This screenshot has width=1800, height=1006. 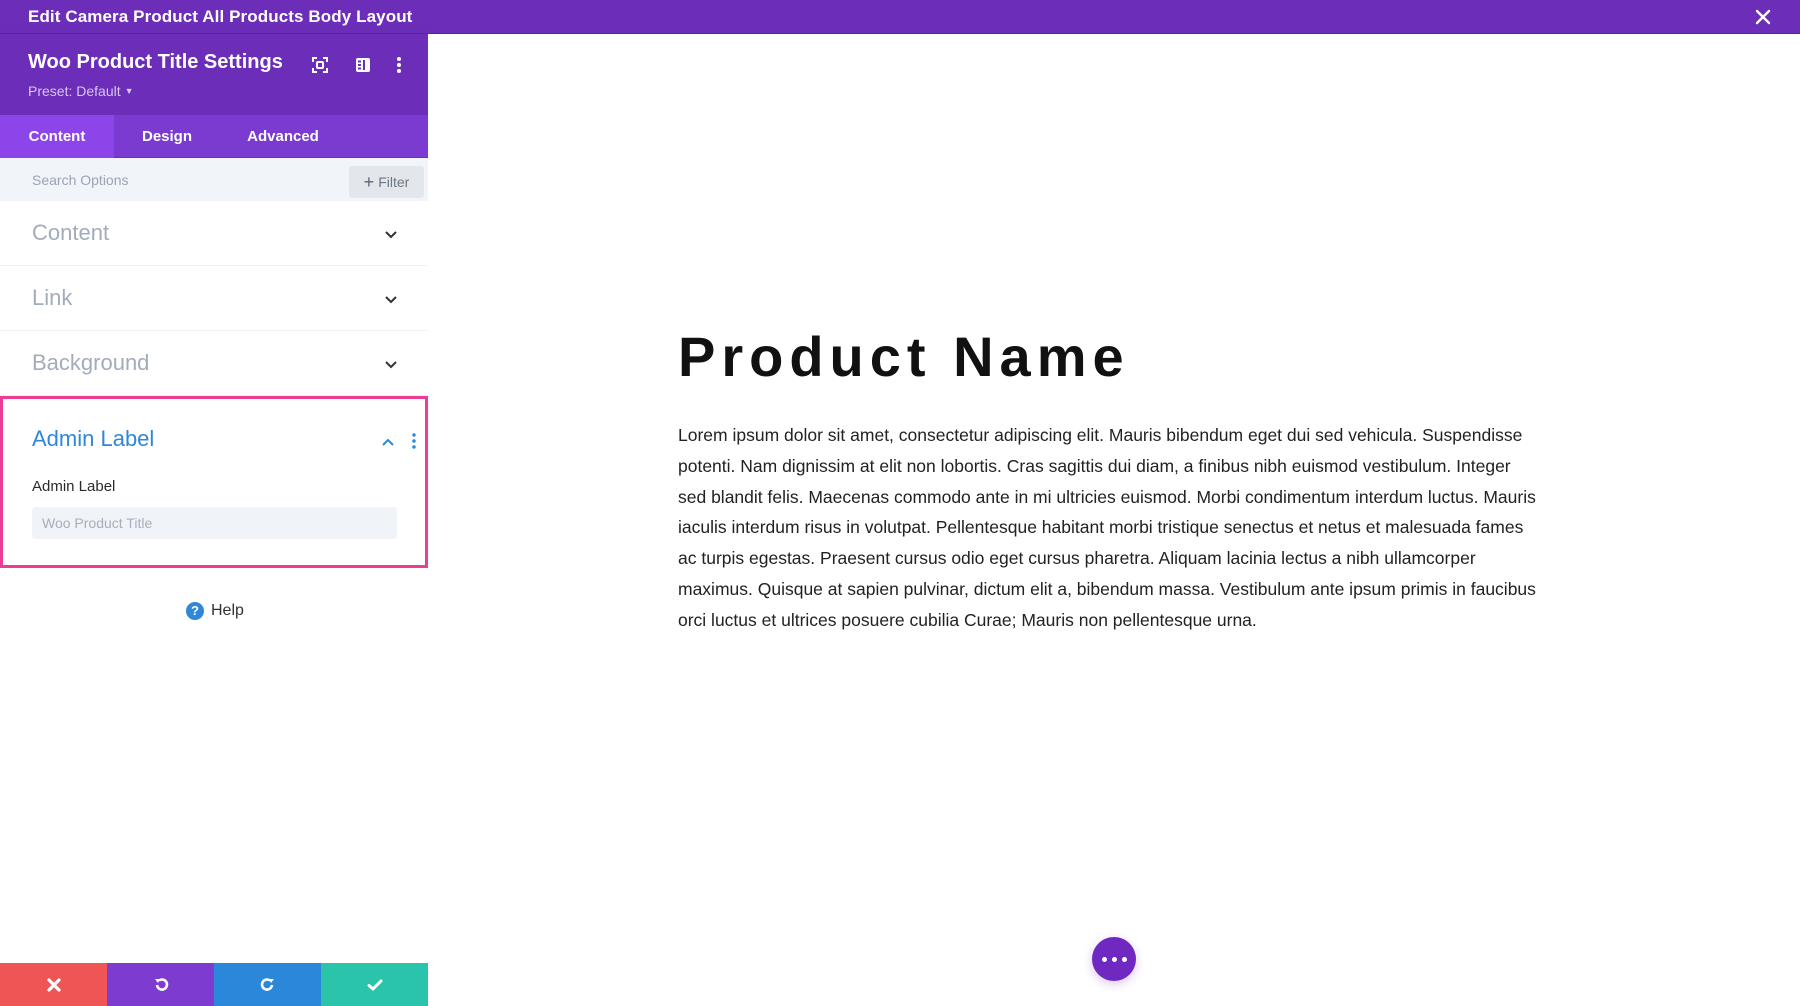 I want to click on section-background: Background, so click(x=214, y=363).